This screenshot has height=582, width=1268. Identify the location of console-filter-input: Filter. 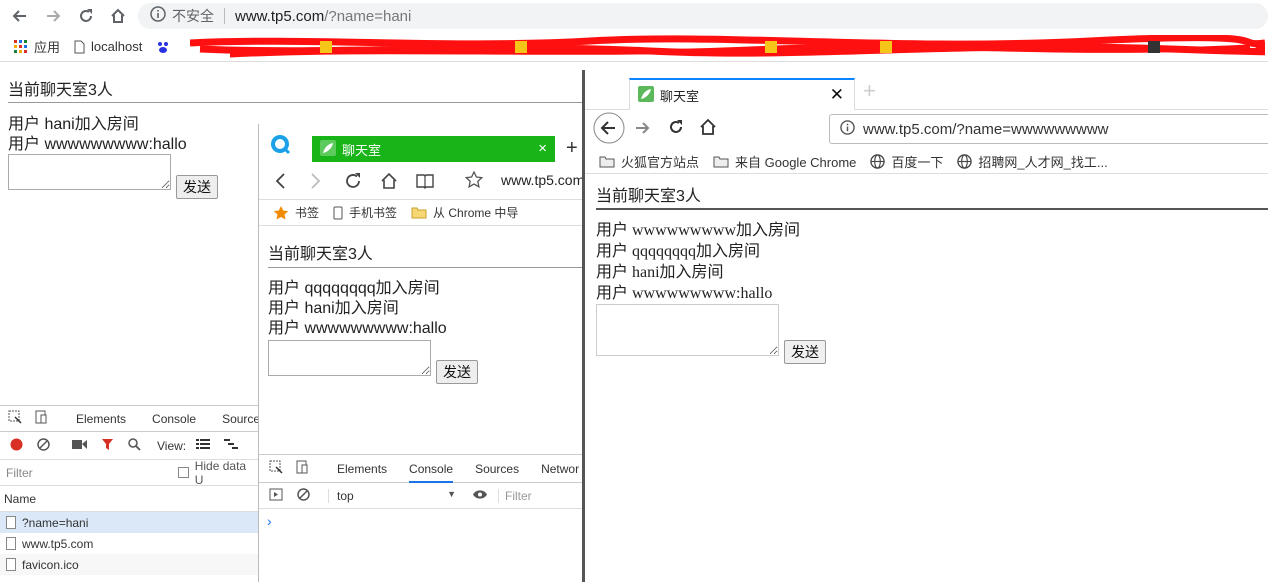
(515, 495).